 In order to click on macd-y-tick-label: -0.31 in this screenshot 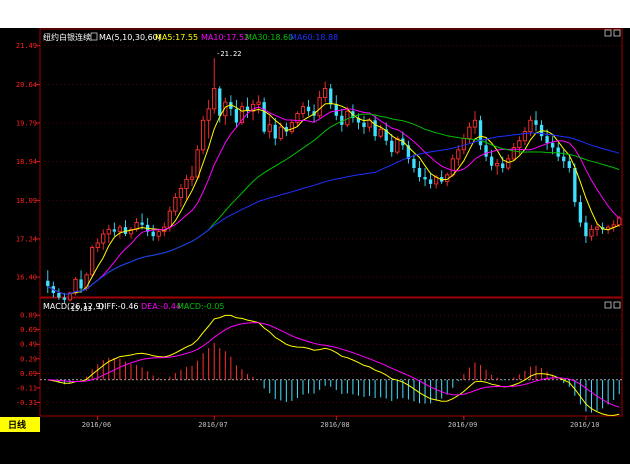, I will do `click(26, 403)`.